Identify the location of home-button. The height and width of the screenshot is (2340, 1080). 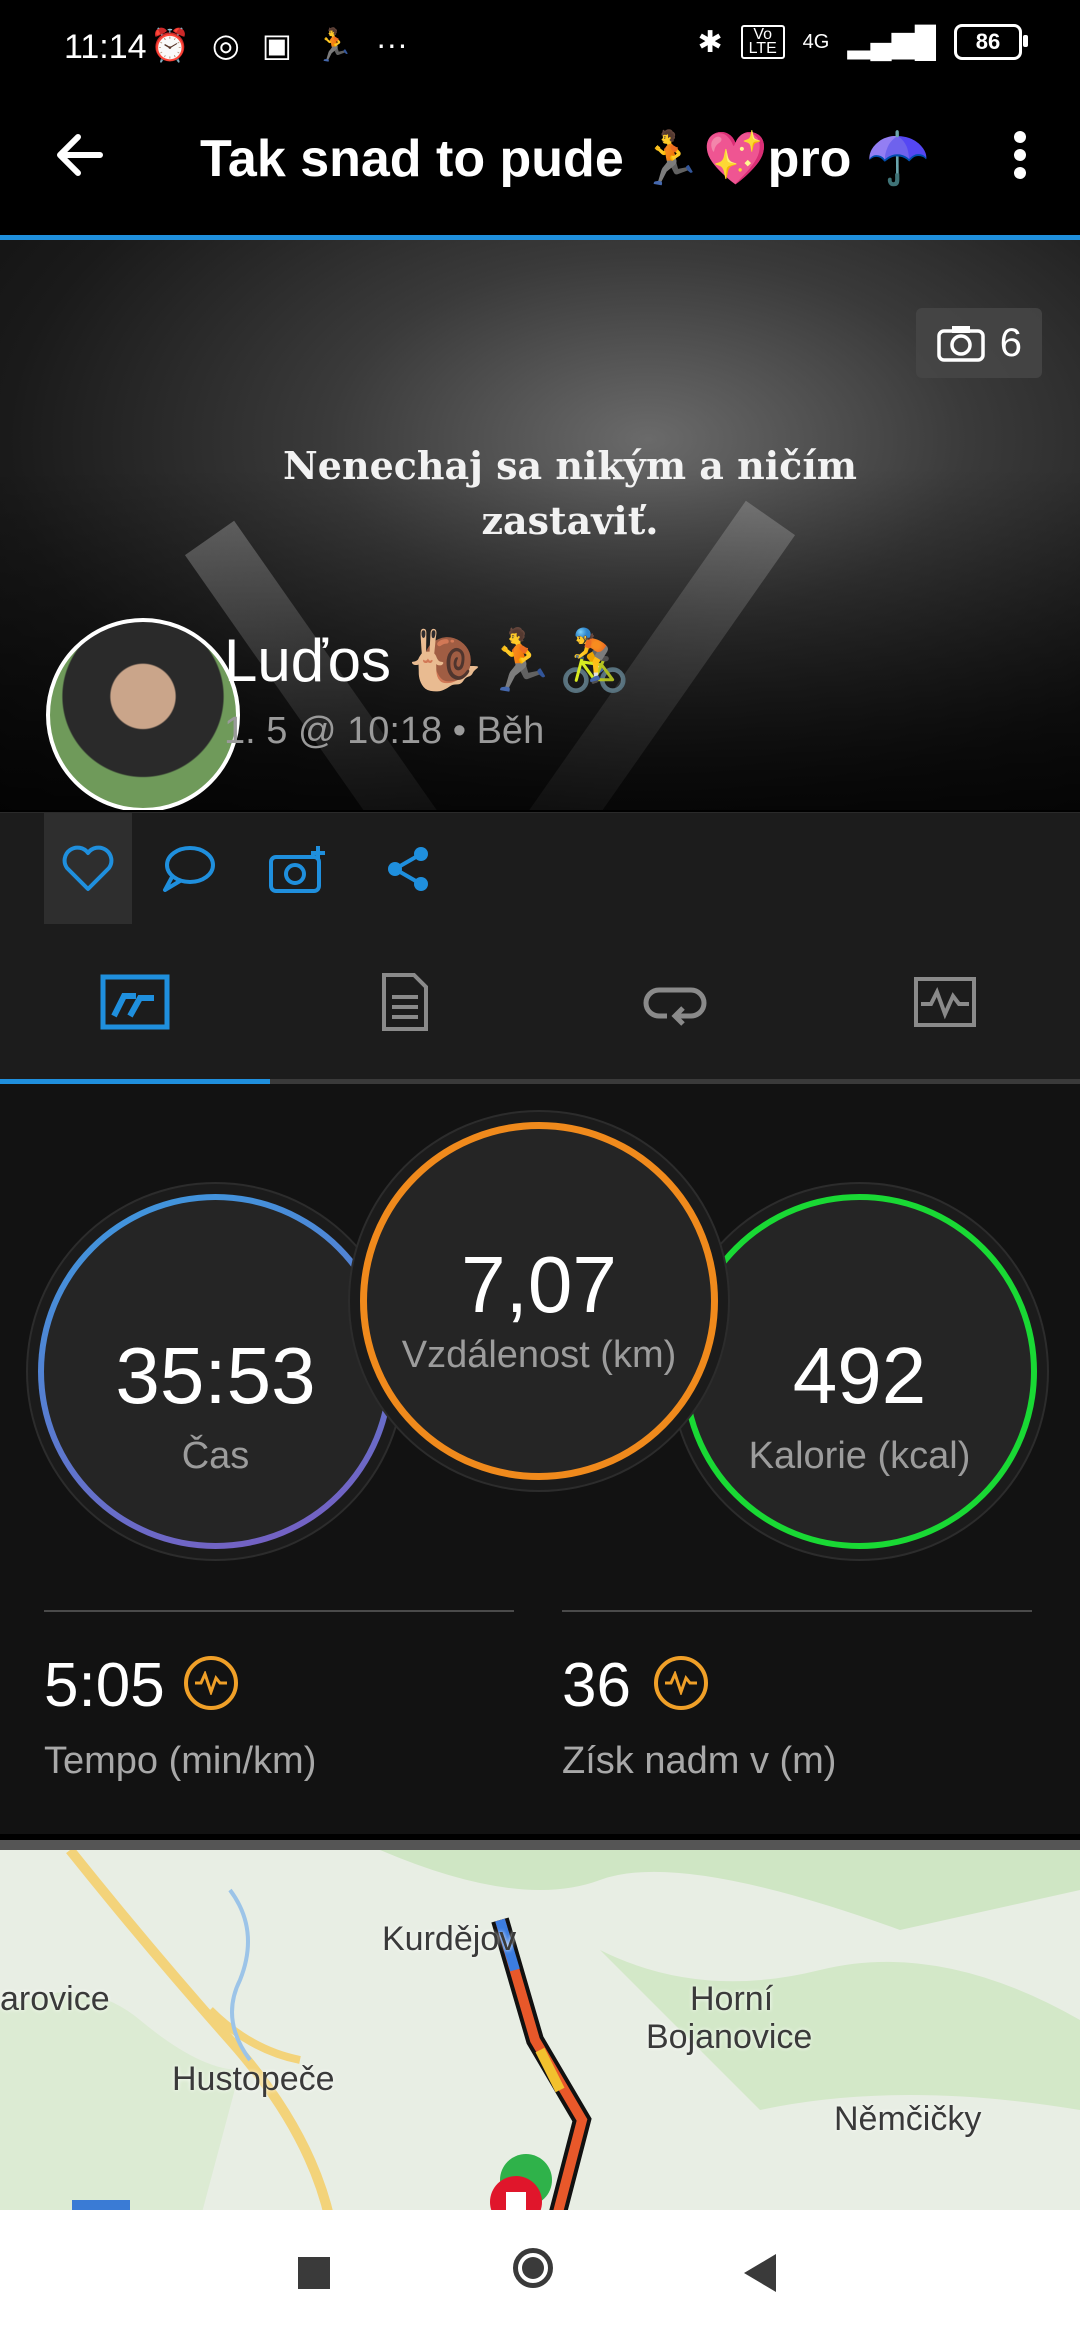
(533, 2268).